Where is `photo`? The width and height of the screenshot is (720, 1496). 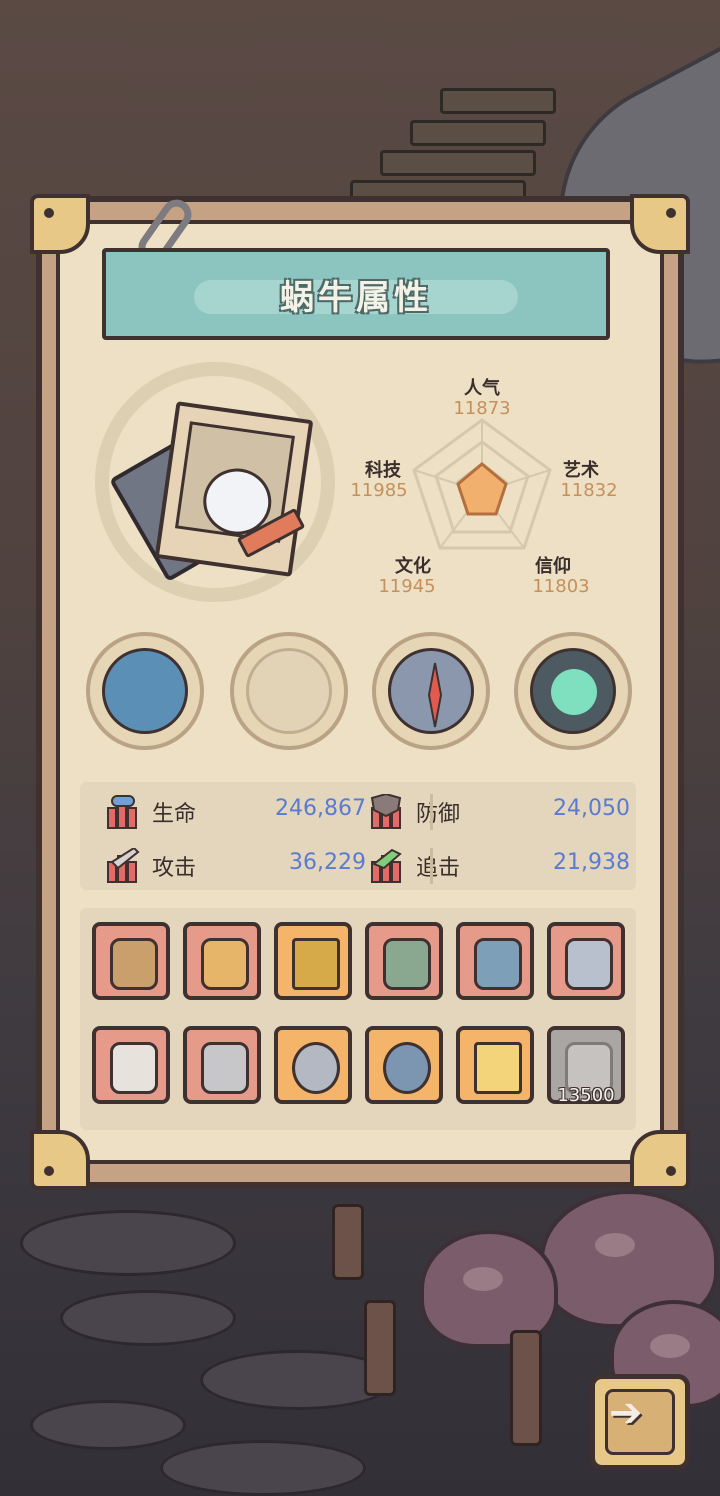
photo is located at coordinates (234, 489).